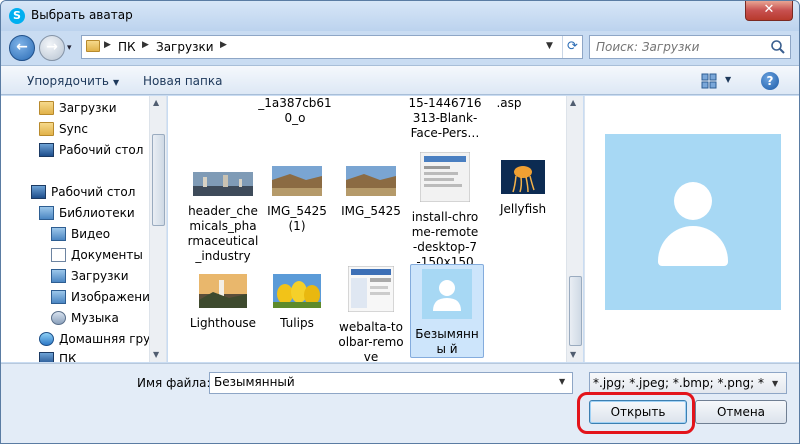 This screenshot has height=444, width=800. I want to click on library-icon, so click(46, 213).